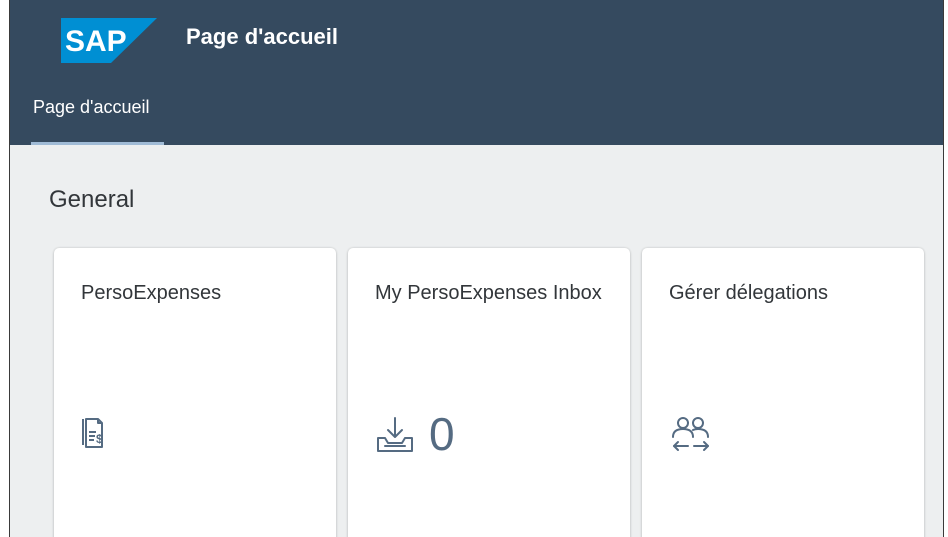  What do you see at coordinates (97, 119) in the screenshot?
I see `tab-page-accueil: Page d'accueil` at bounding box center [97, 119].